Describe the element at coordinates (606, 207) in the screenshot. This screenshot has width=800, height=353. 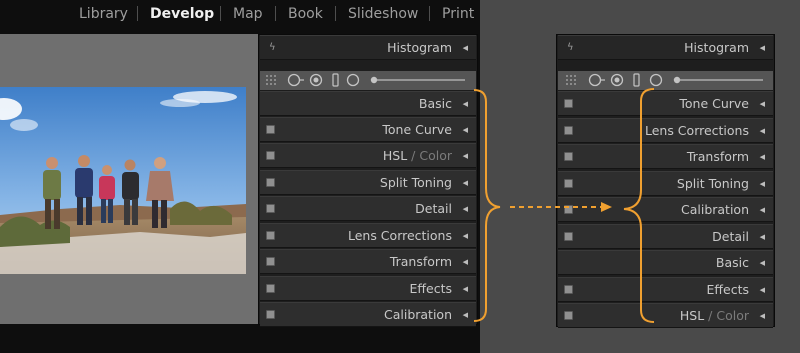
I see `arrowhead-icon` at that location.